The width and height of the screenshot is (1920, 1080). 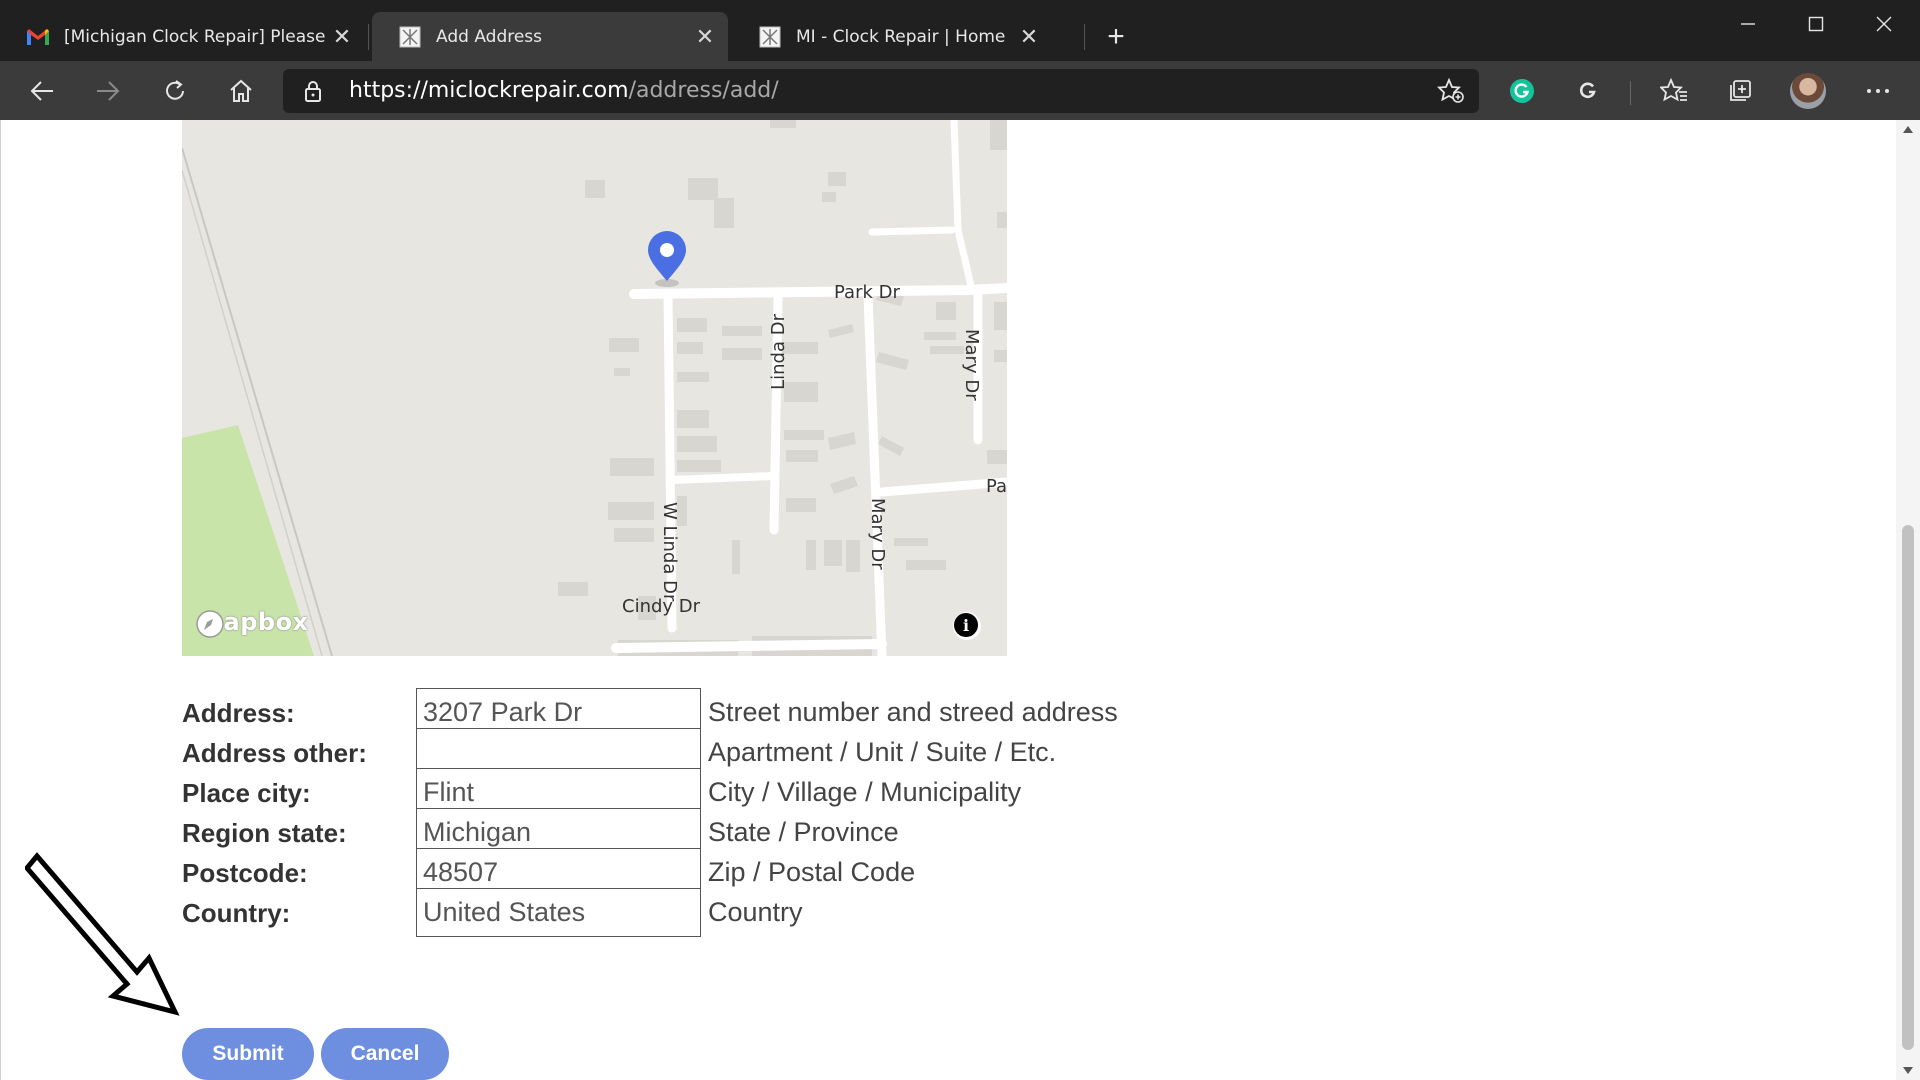 I want to click on back-arrow-icon, so click(x=41, y=91).